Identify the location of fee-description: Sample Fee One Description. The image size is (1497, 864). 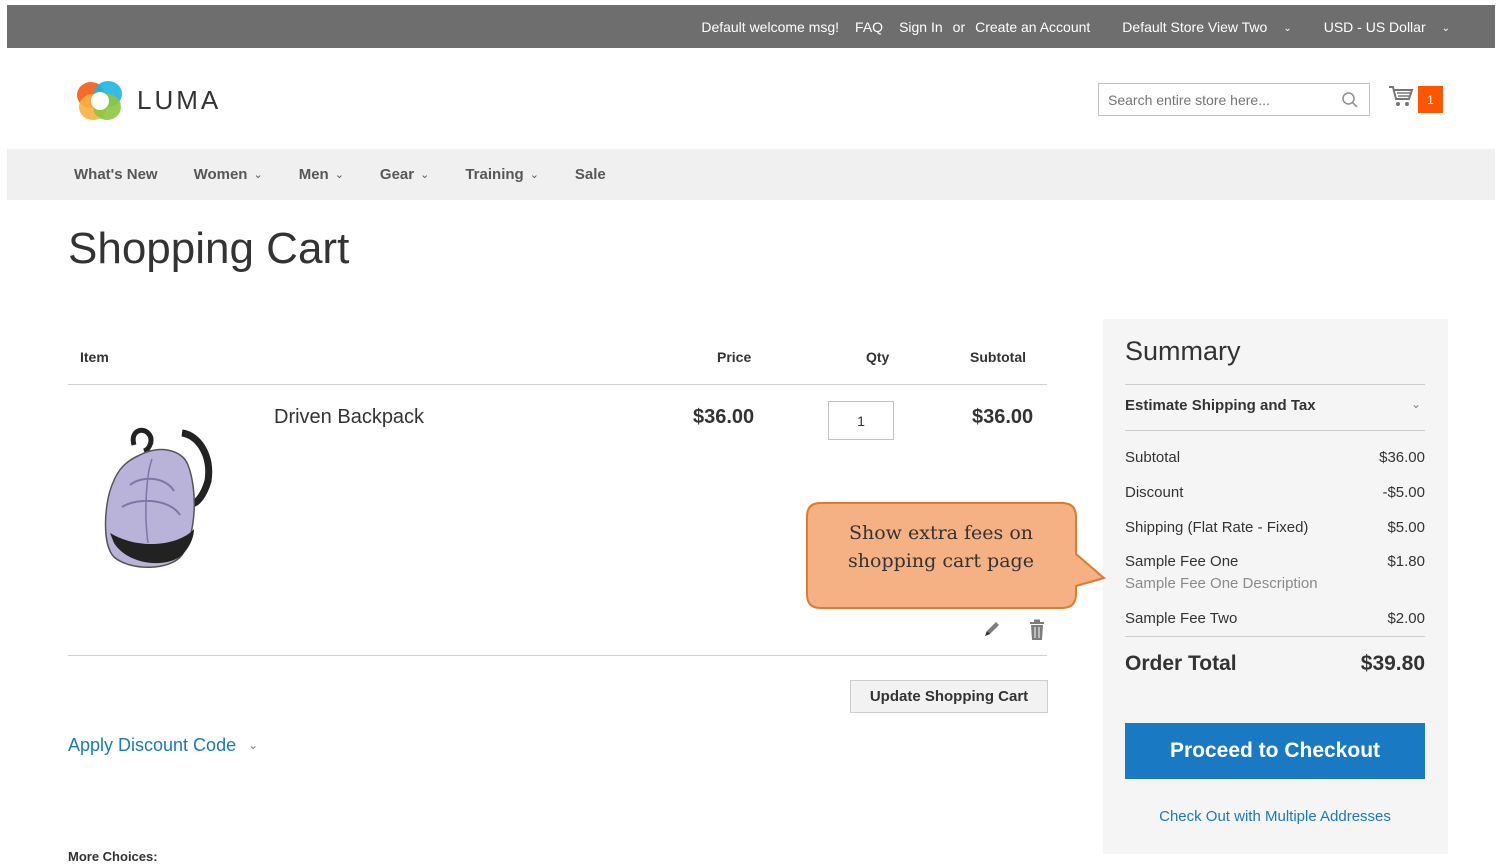
(1221, 583).